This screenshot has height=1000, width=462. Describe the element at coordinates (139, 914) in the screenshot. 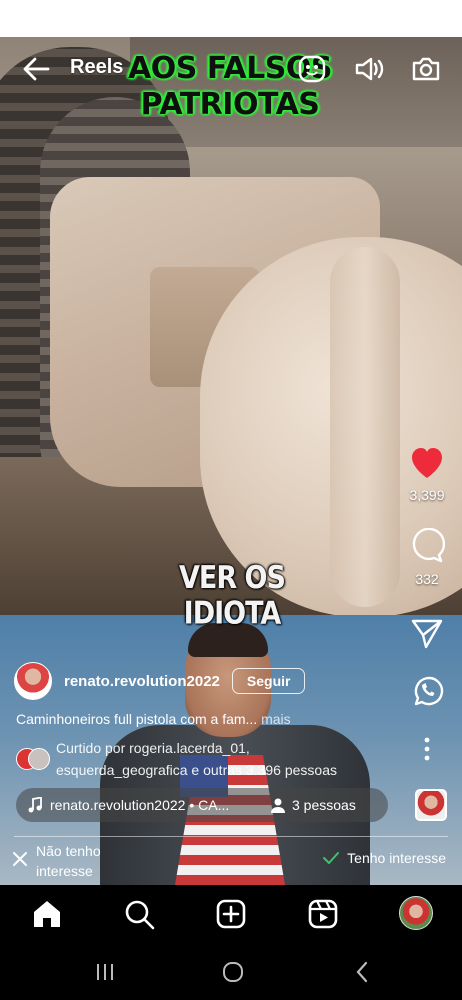

I see `search-icon` at that location.